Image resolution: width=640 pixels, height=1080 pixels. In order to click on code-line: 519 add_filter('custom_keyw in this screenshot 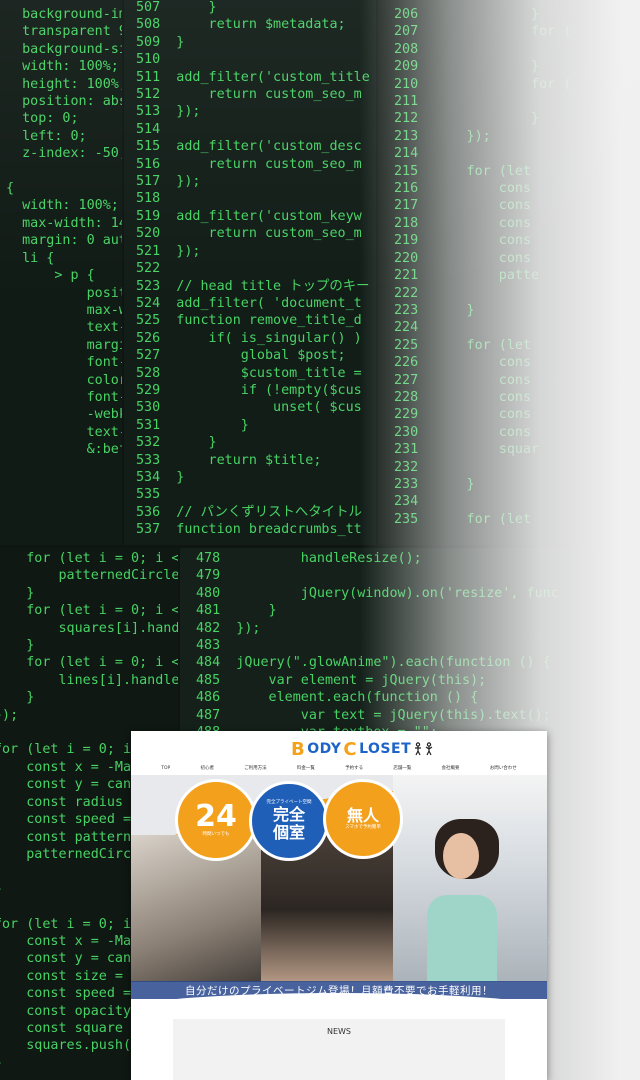, I will do `click(249, 216)`.